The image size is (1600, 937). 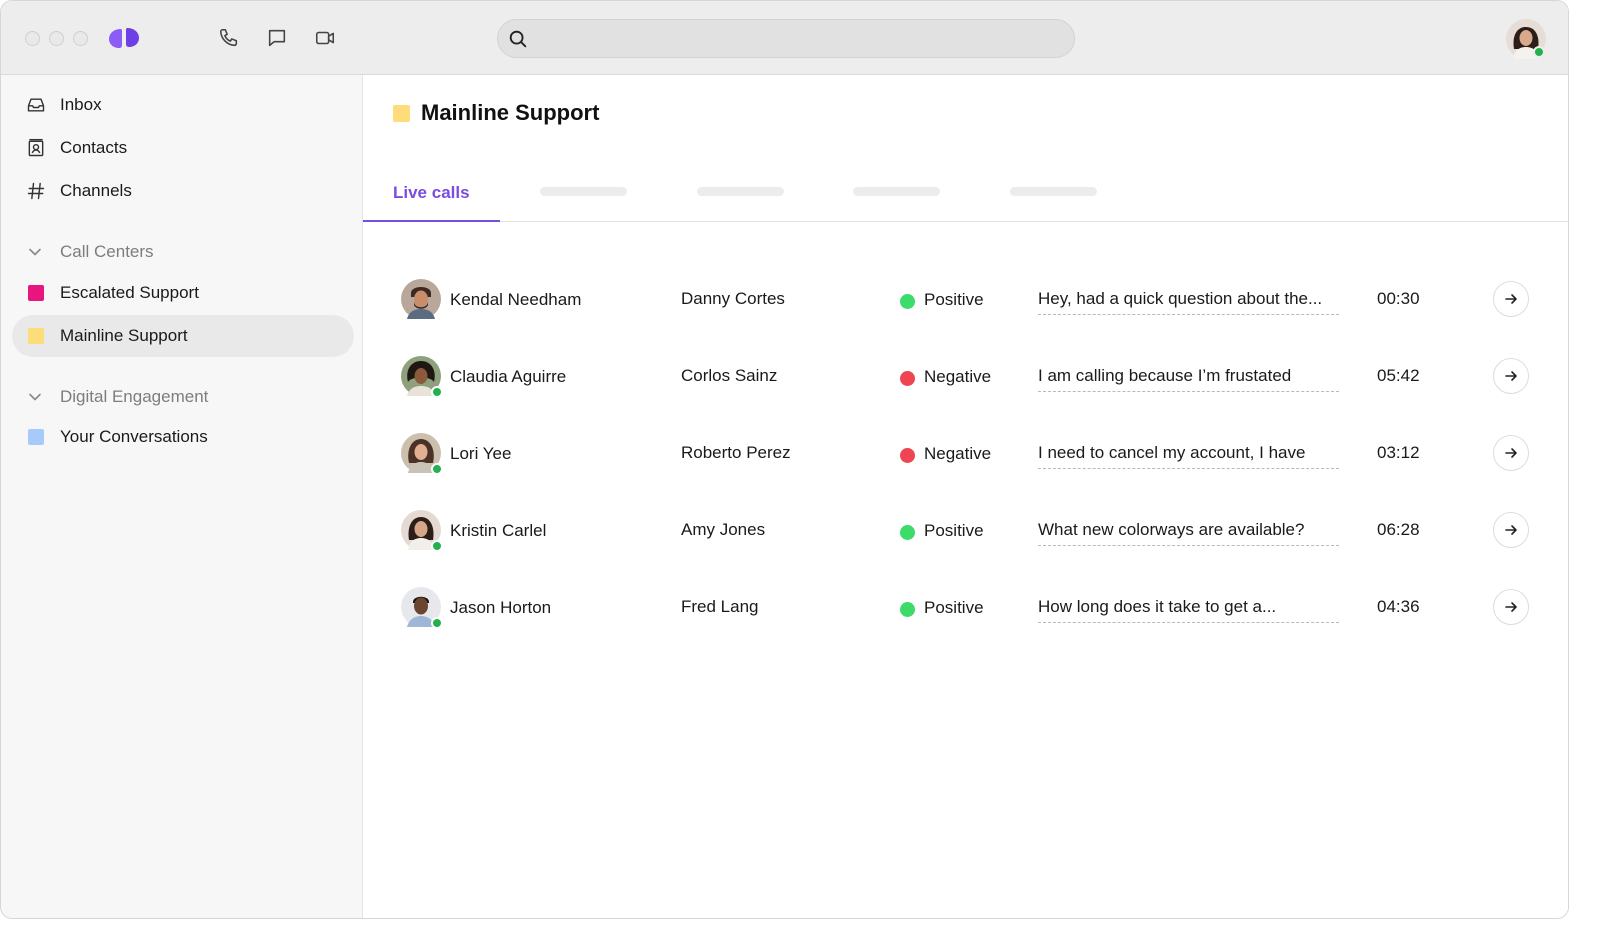 I want to click on call-duration: 03:12, so click(x=1398, y=452).